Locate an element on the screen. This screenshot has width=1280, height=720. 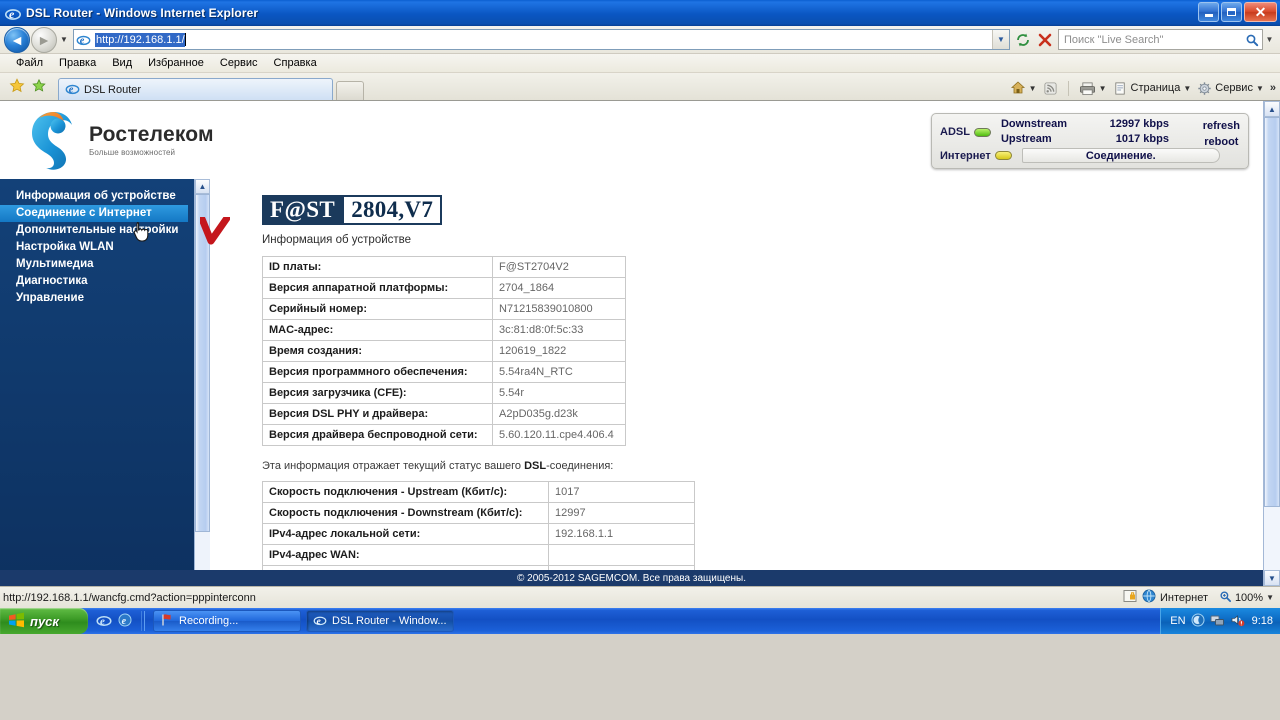
system-clock: 9:18 is located at coordinates (1262, 621).